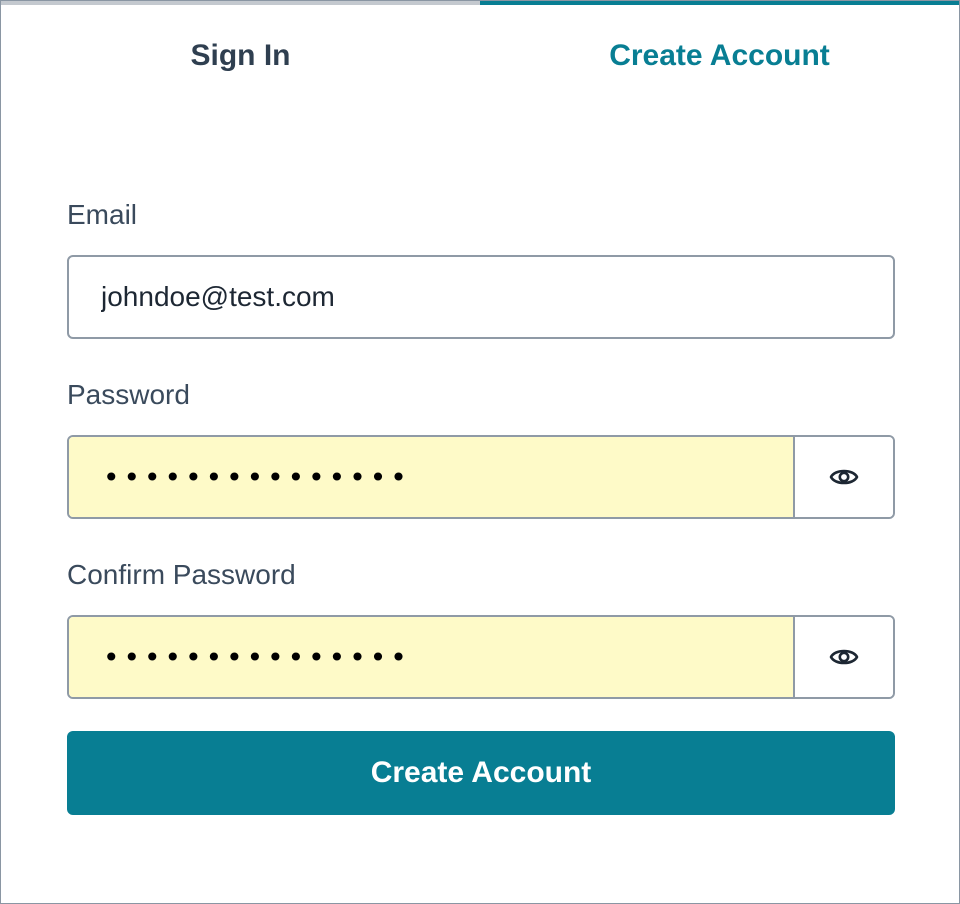 The width and height of the screenshot is (960, 904). I want to click on tab-create-account: Create Account, so click(719, 55).